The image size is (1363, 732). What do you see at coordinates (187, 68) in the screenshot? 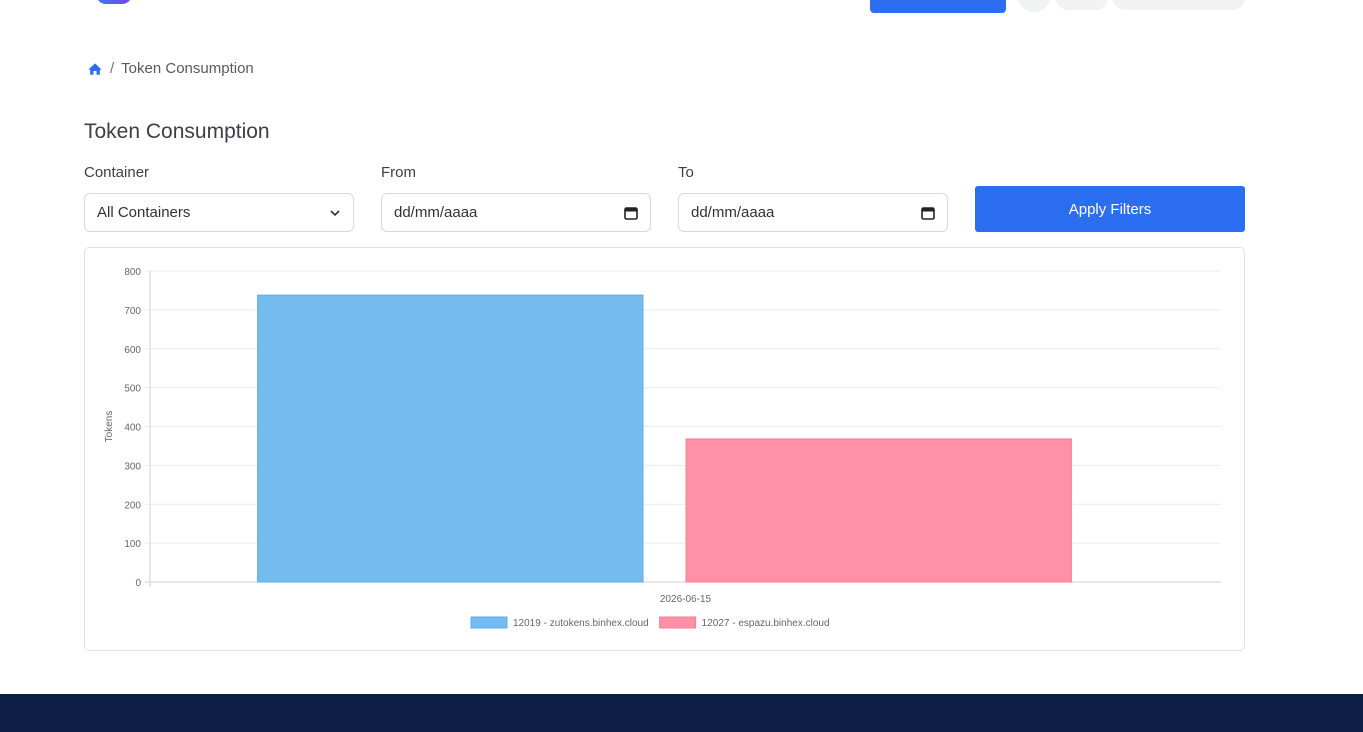
I see `breadcrumb-current: Token Consumption` at bounding box center [187, 68].